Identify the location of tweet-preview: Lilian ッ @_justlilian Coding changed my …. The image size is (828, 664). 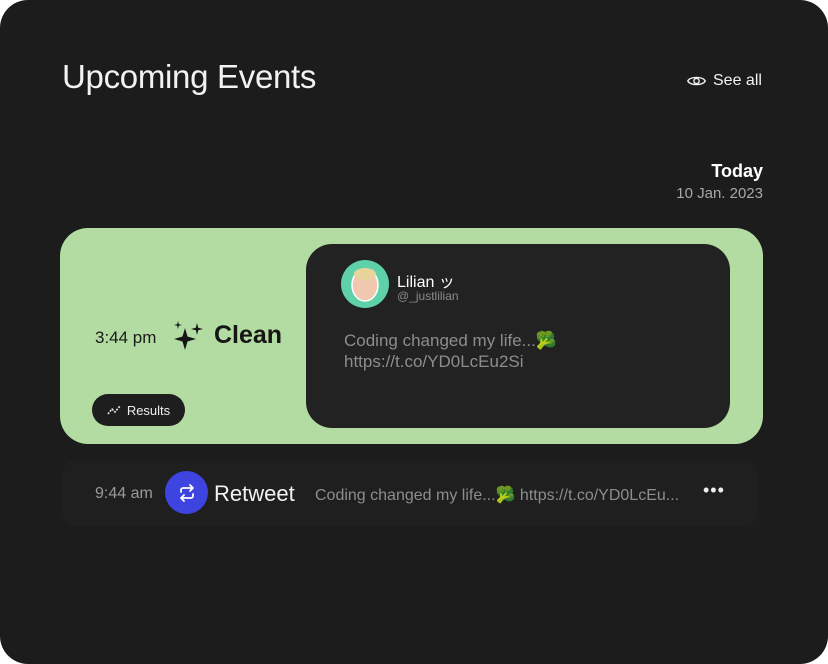
(518, 336).